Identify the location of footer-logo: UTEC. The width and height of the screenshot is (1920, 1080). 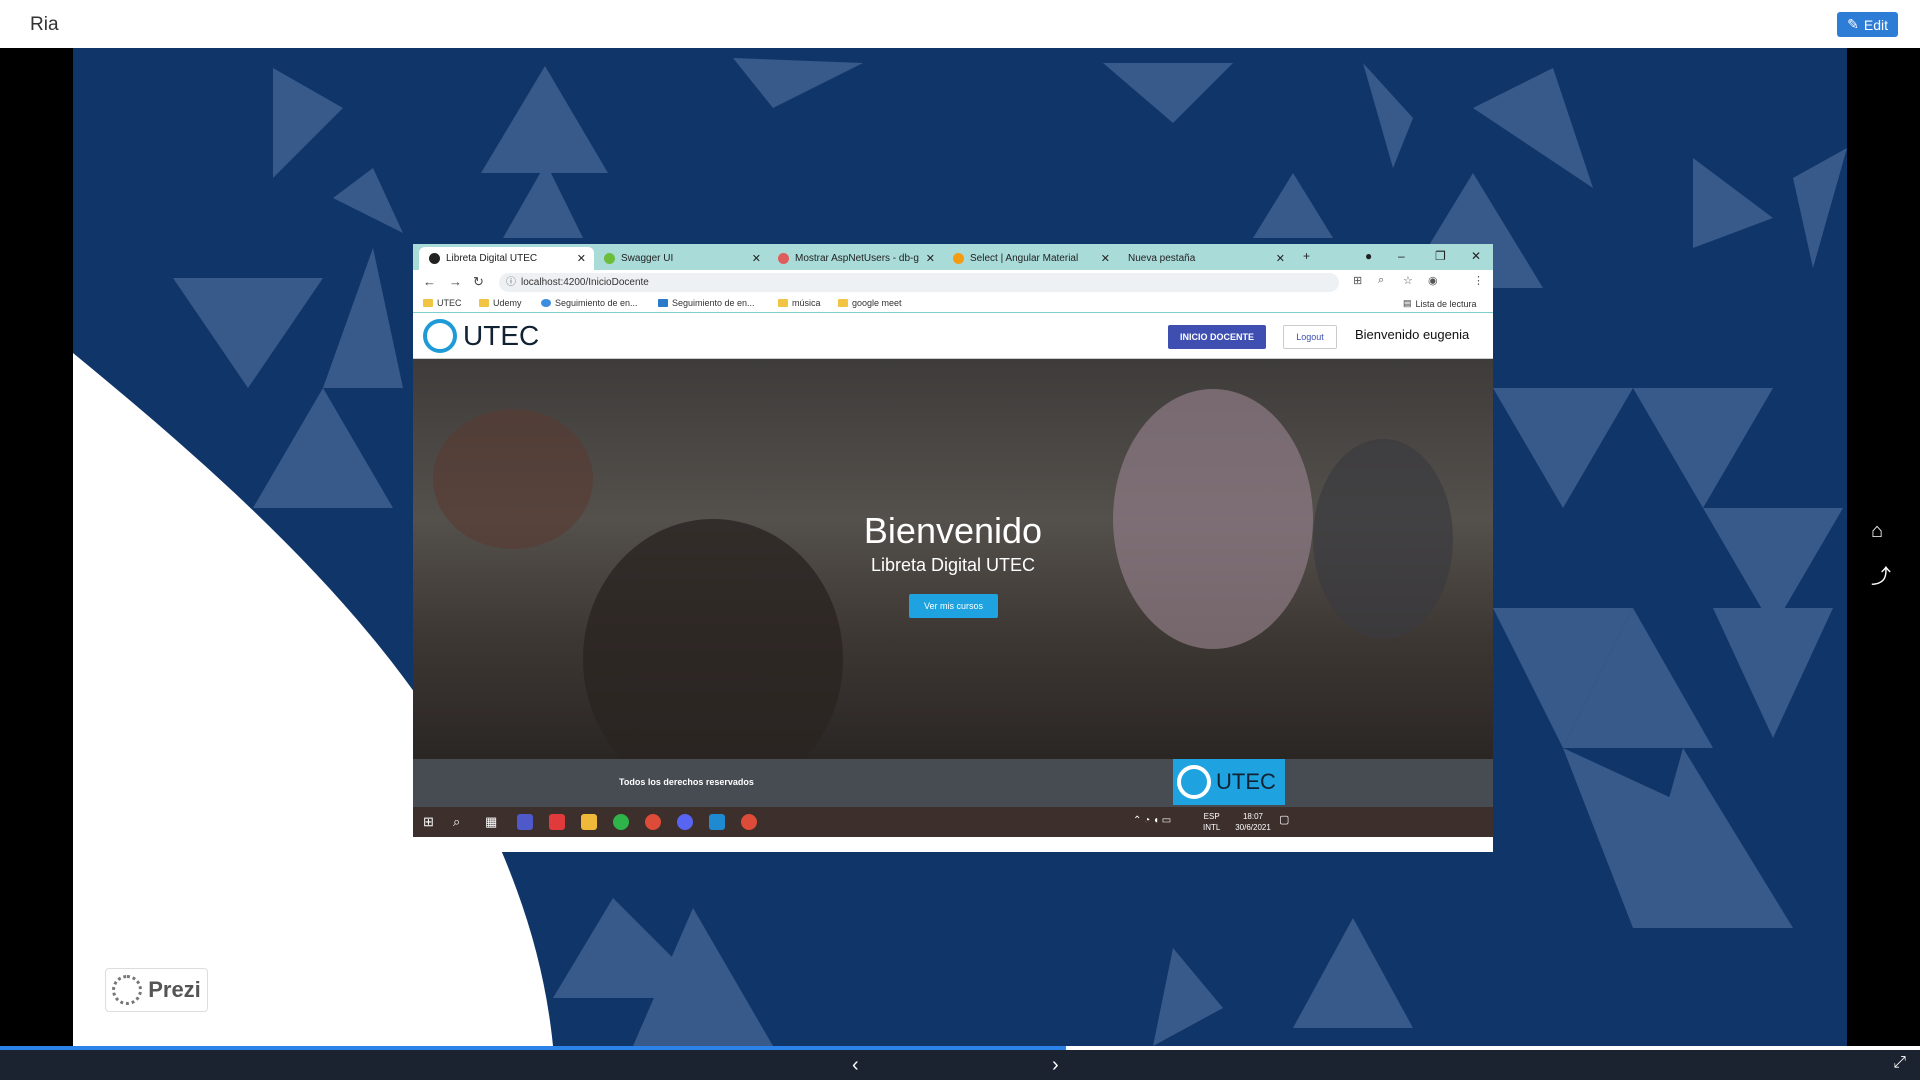
(1229, 782).